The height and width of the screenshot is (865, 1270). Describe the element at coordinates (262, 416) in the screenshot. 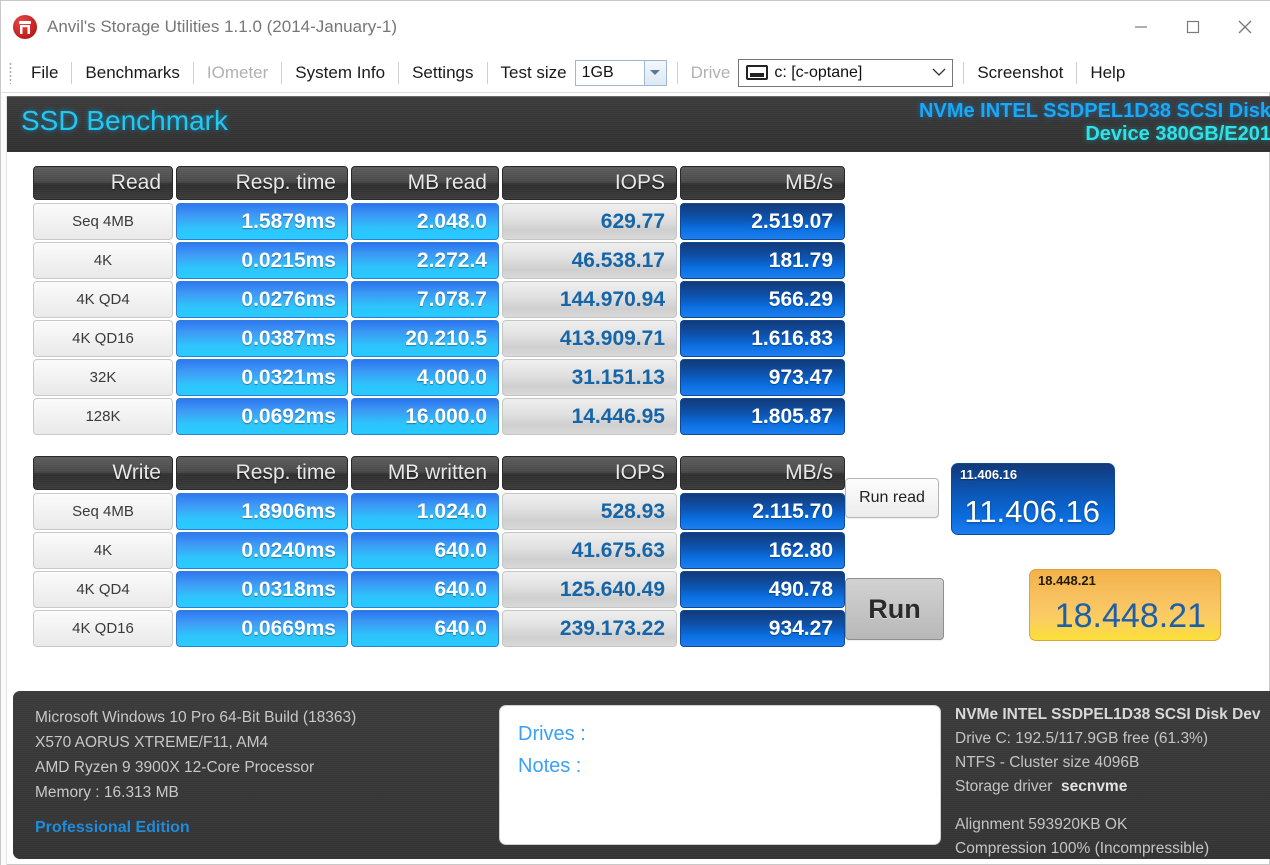

I see `row-resp: 0.0692ms` at that location.